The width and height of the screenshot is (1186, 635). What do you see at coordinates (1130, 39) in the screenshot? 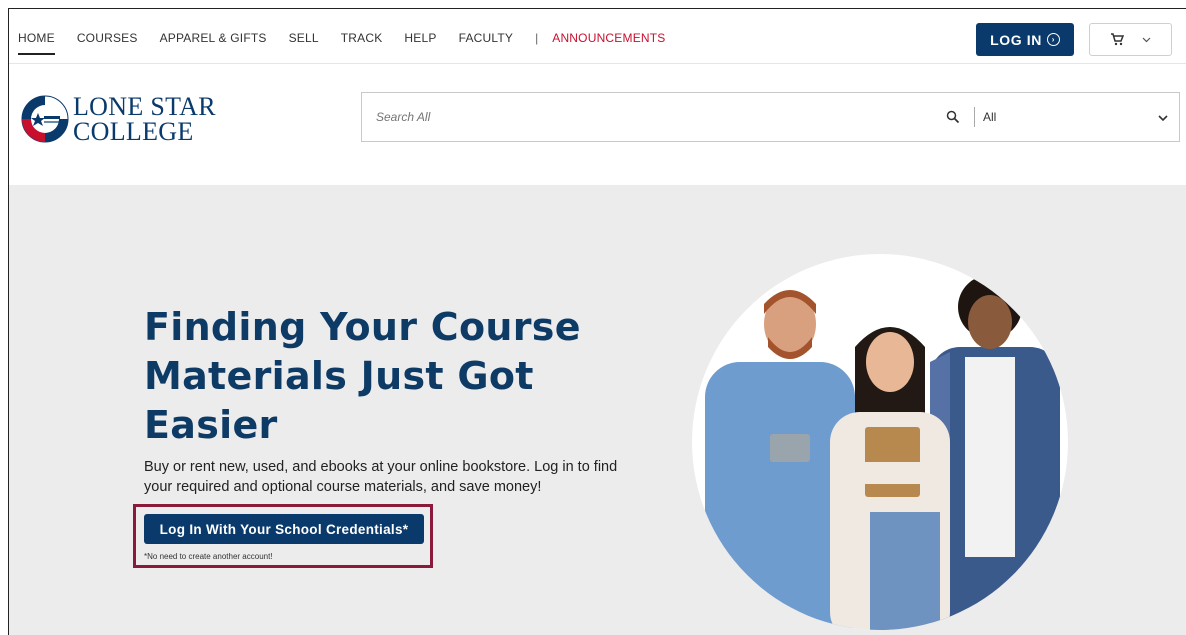
I see `cart-button` at bounding box center [1130, 39].